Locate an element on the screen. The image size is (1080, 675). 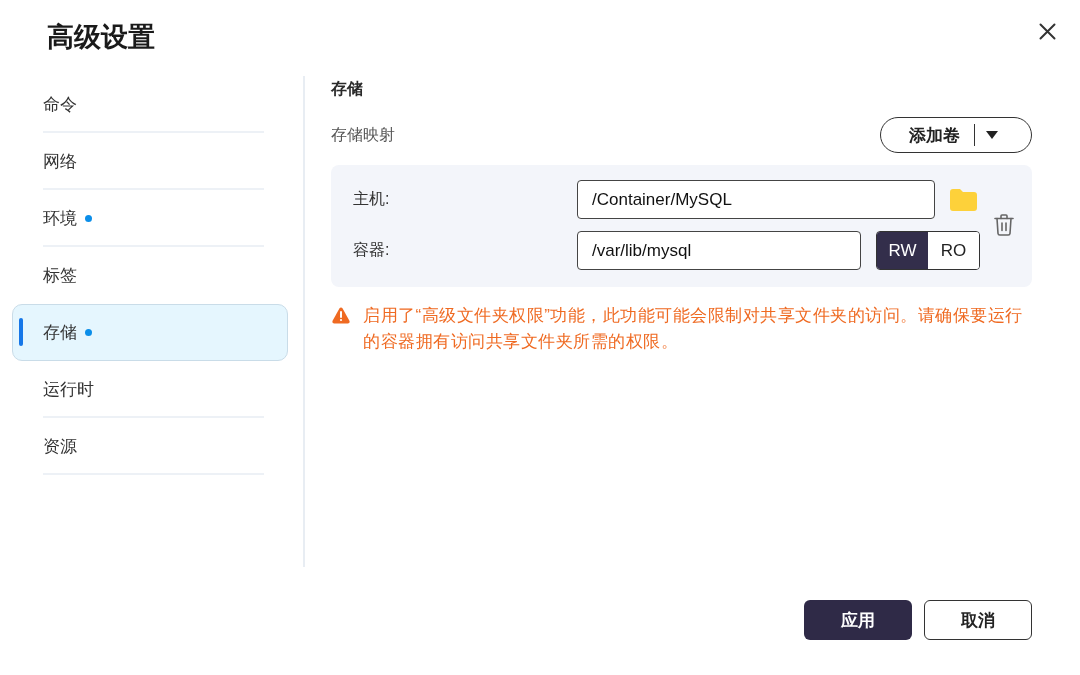
close-button is located at coordinates (1047, 31).